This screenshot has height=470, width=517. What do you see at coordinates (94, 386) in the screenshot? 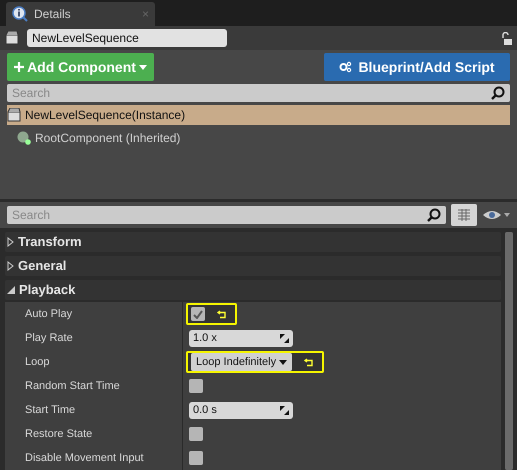
I see `property-label: Random Start Time` at bounding box center [94, 386].